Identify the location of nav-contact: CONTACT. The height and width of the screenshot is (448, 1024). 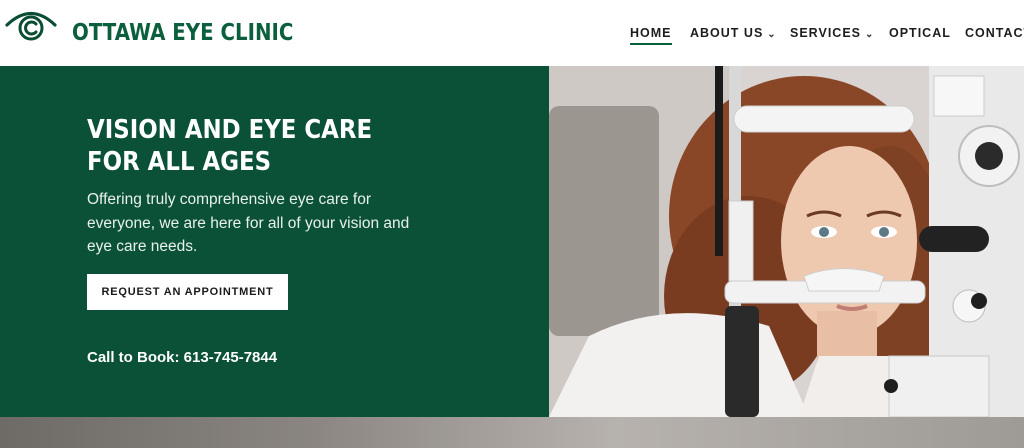
(994, 33).